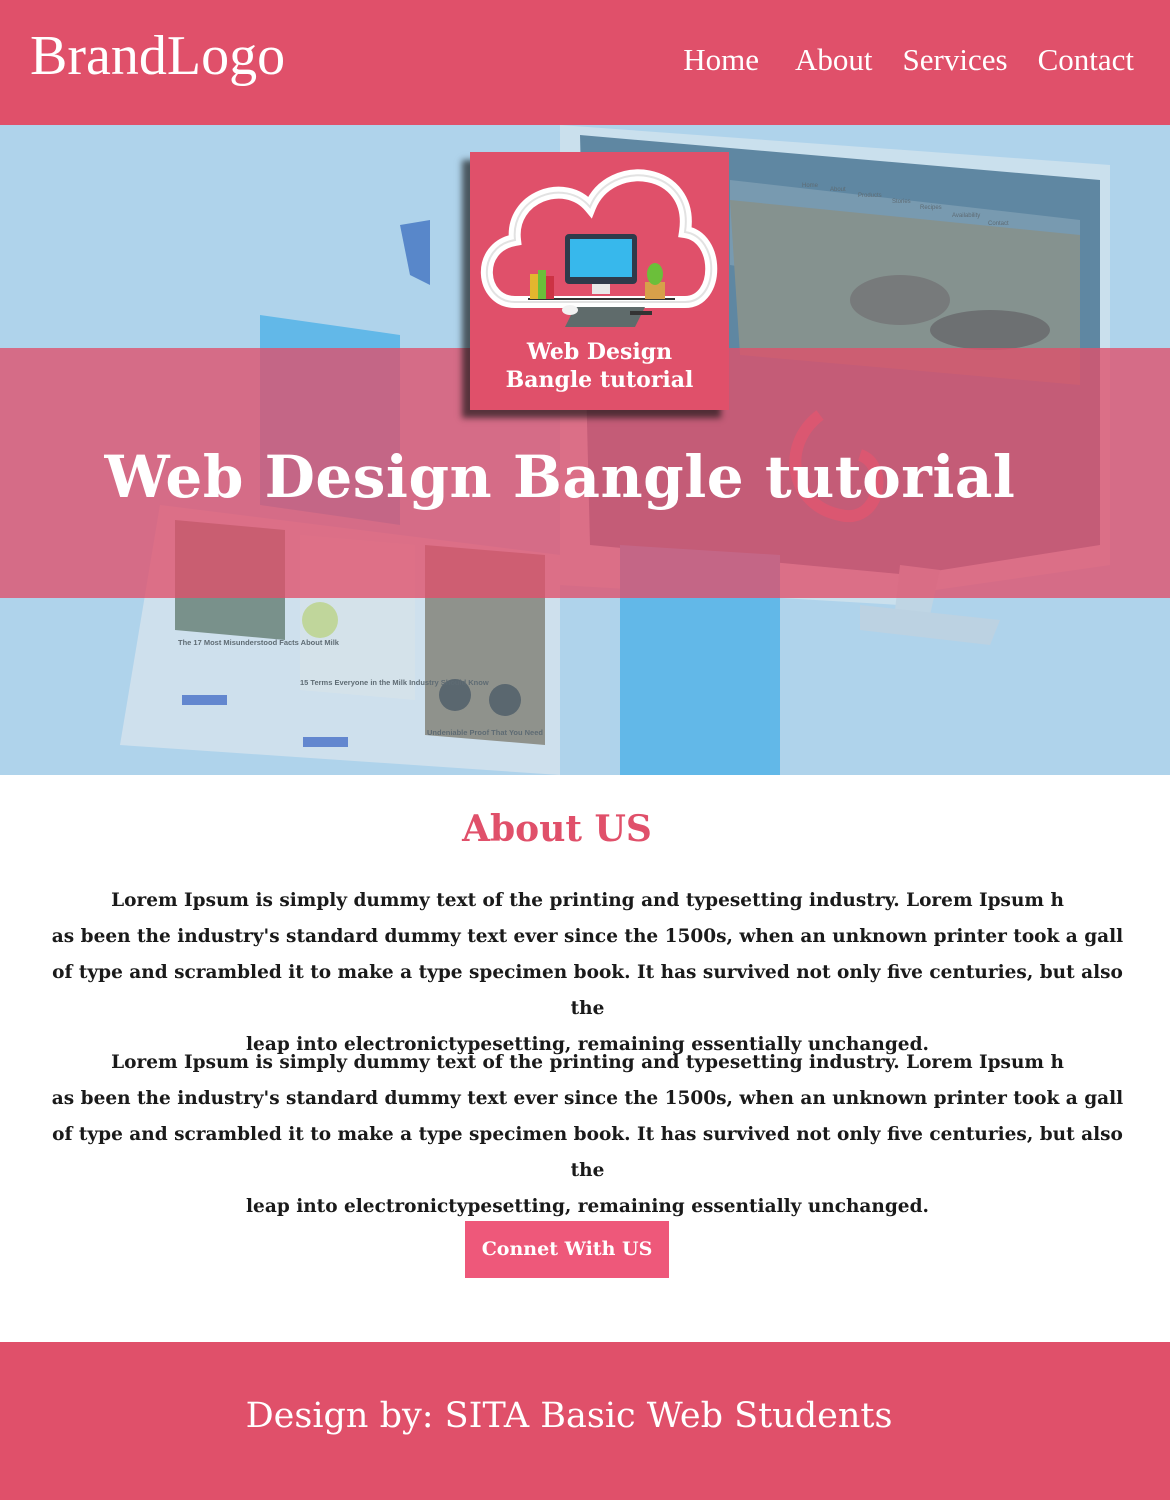  Describe the element at coordinates (157, 56) in the screenshot. I see `brand-logo: BrandLogo` at that location.